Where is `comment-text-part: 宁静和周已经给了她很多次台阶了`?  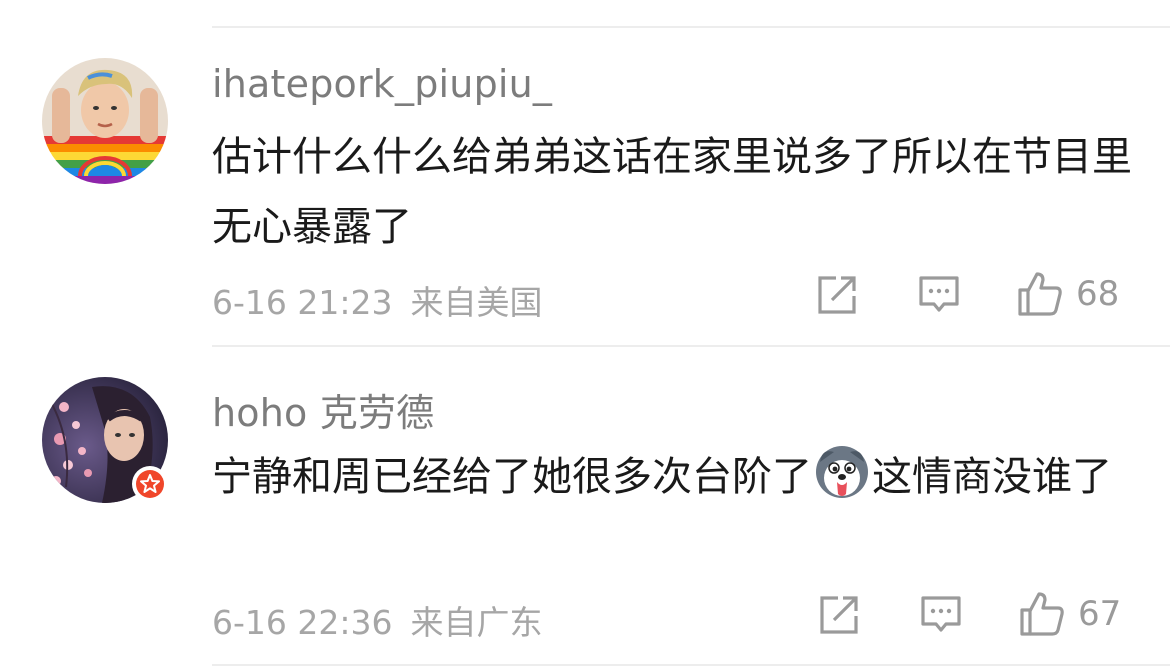
comment-text-part: 宁静和周已经给了她很多次台阶了 is located at coordinates (512, 477).